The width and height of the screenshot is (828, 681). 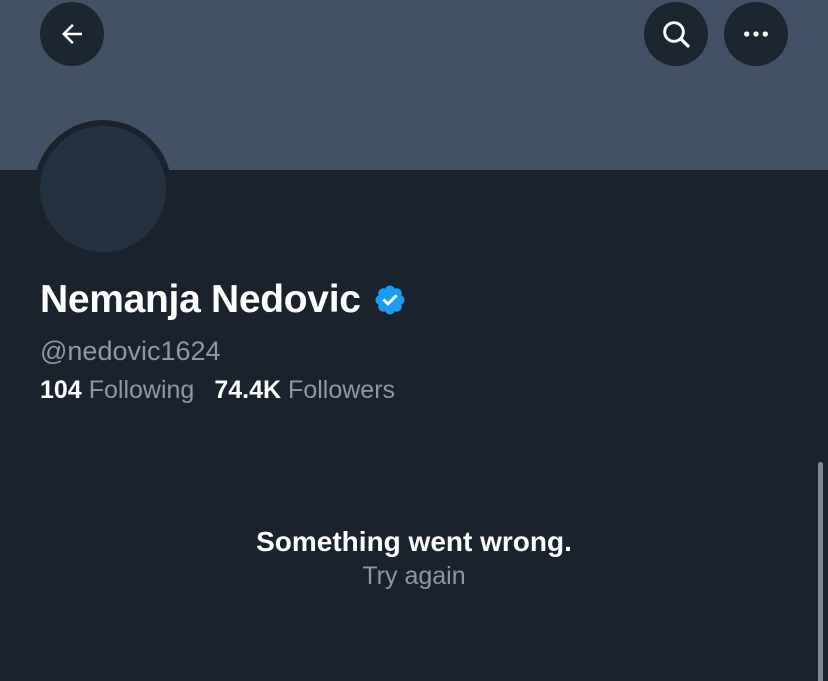 What do you see at coordinates (130, 351) in the screenshot?
I see `profile-handle: @nedovic1624` at bounding box center [130, 351].